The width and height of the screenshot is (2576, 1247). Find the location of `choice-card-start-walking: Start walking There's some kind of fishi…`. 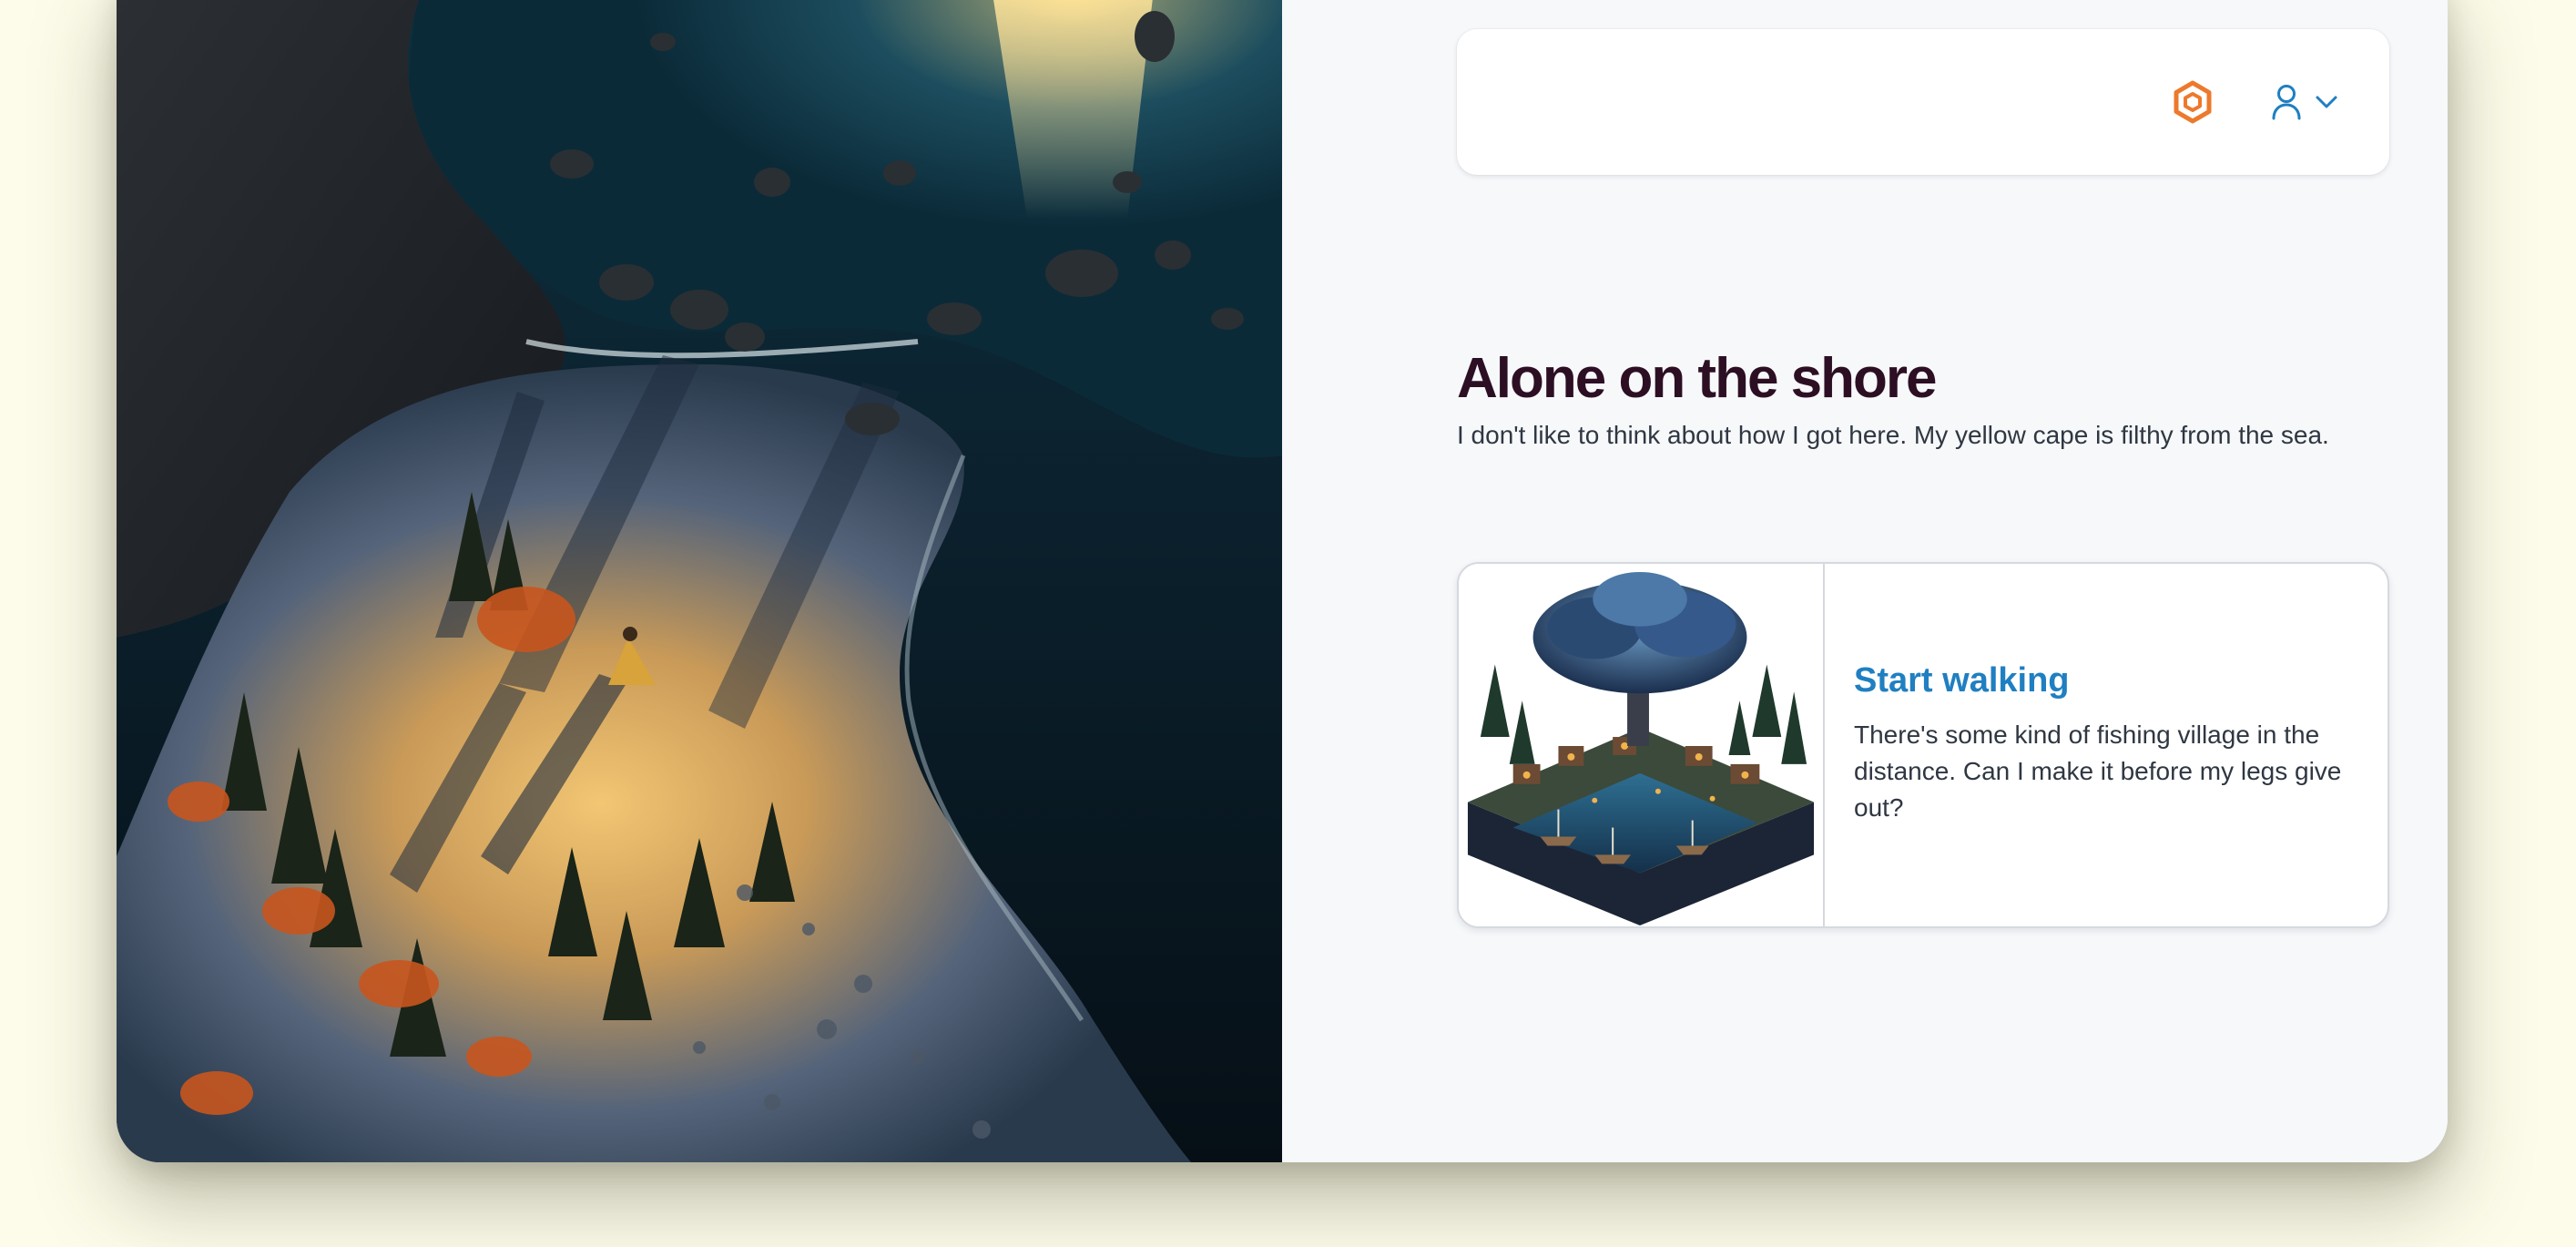

choice-card-start-walking: Start walking There's some kind of fishi… is located at coordinates (1923, 745).